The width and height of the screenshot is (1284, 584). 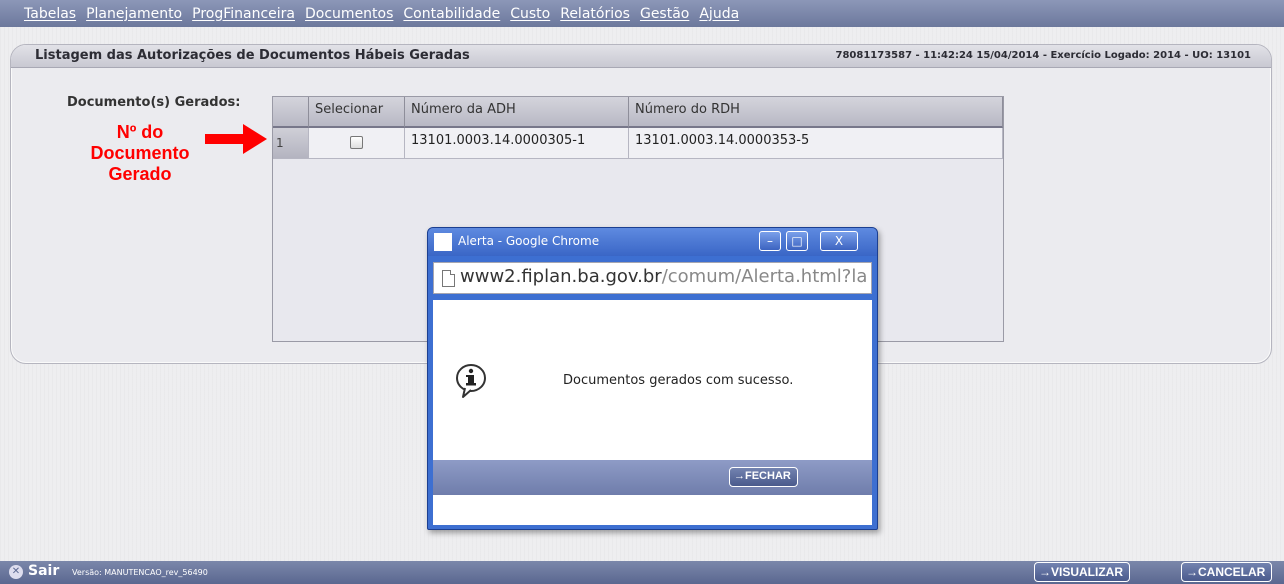 I want to click on row-index: 1, so click(x=291, y=143).